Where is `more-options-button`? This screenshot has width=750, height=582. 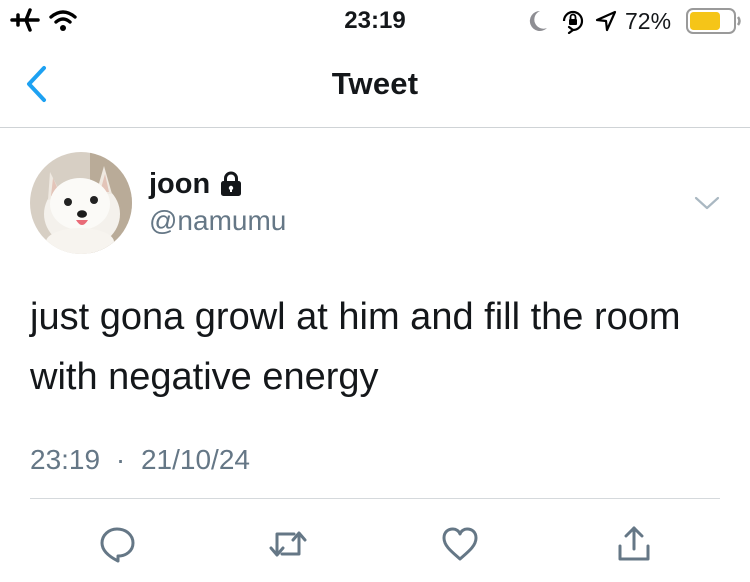
more-options-button is located at coordinates (707, 203).